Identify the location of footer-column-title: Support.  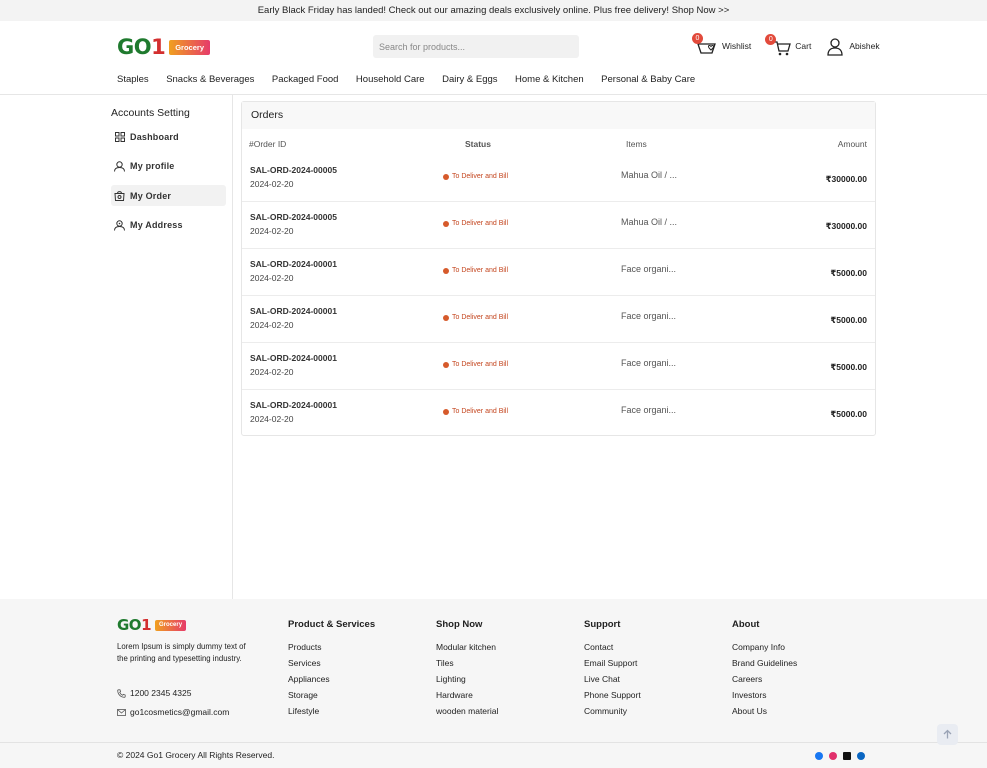
(602, 624).